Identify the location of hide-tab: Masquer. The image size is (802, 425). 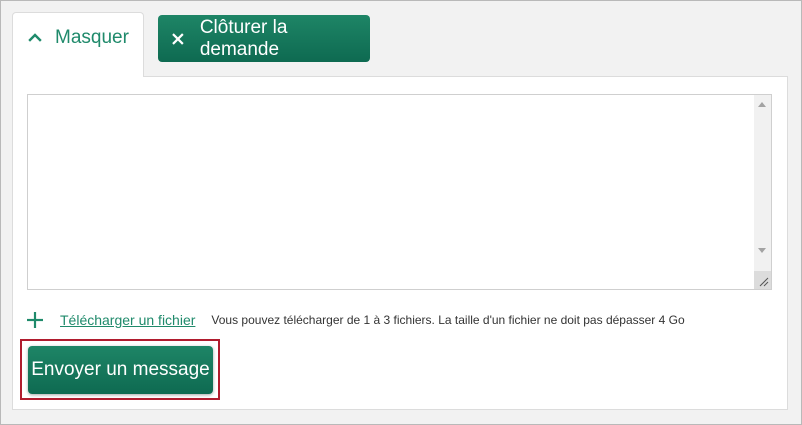
(78, 44).